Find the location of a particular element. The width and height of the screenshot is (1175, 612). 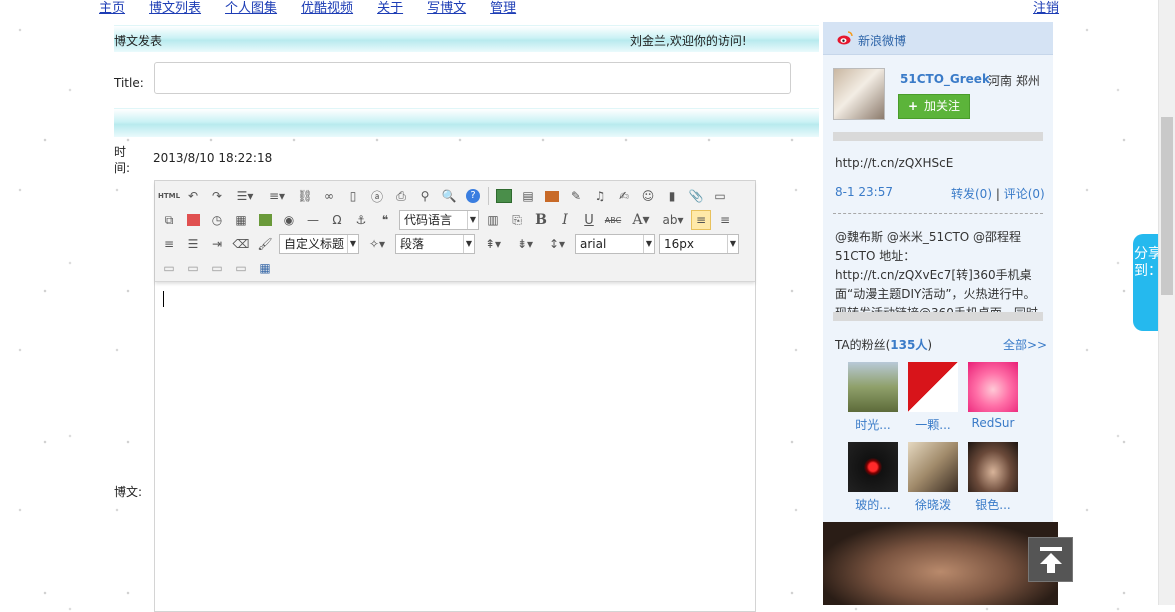

web-icon: ◉ is located at coordinates (289, 220).